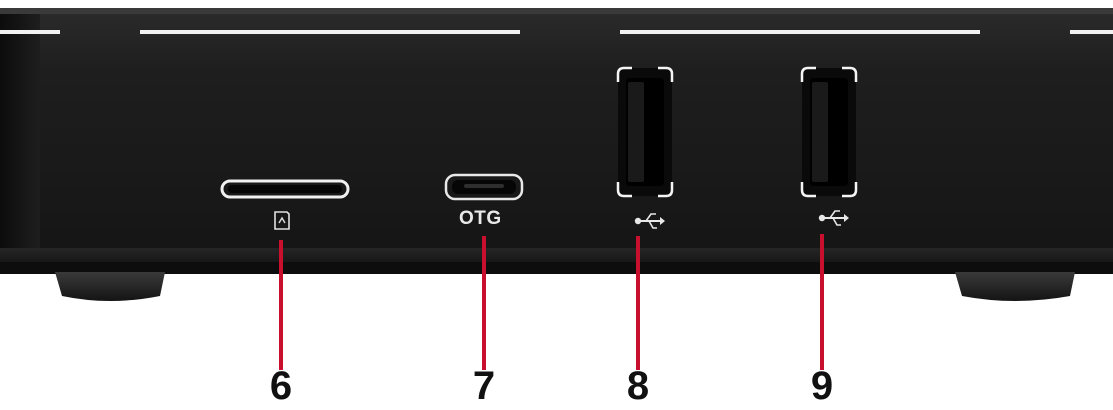  What do you see at coordinates (556, 11) in the screenshot?
I see `top-highlight` at bounding box center [556, 11].